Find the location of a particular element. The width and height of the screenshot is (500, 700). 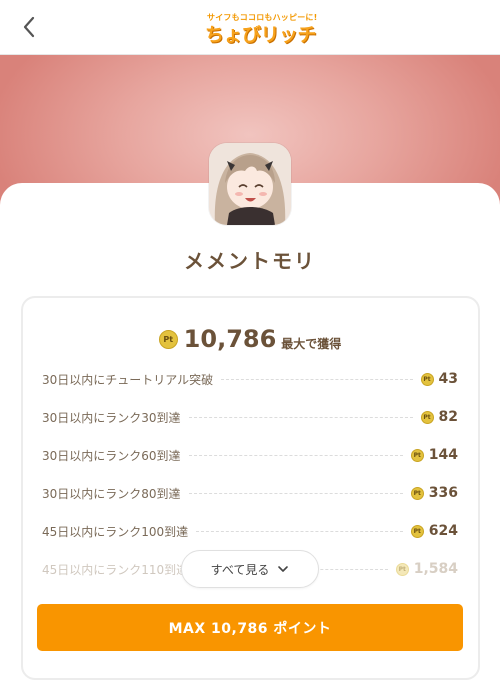

mission-row: 30日以内にチュートリアル突破 Pt 43 is located at coordinates (250, 379).